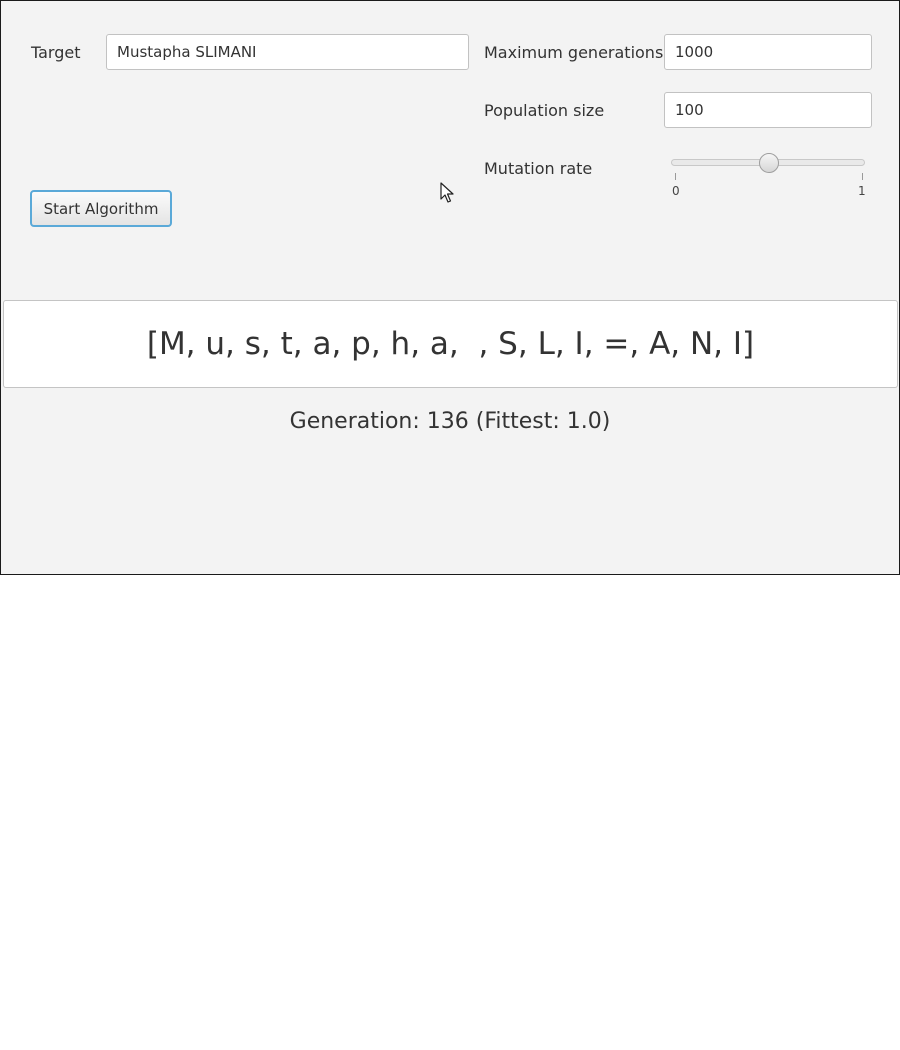 This screenshot has width=900, height=1050. What do you see at coordinates (768, 52) in the screenshot?
I see `max-generations-input` at bounding box center [768, 52].